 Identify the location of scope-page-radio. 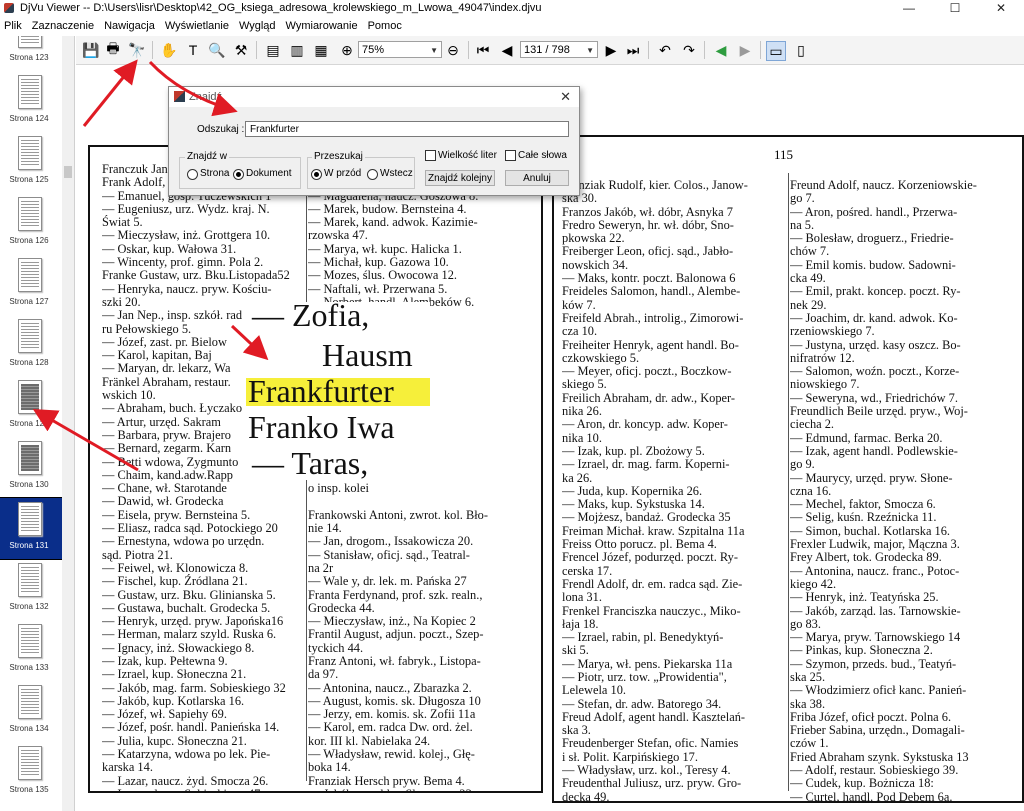
(192, 174).